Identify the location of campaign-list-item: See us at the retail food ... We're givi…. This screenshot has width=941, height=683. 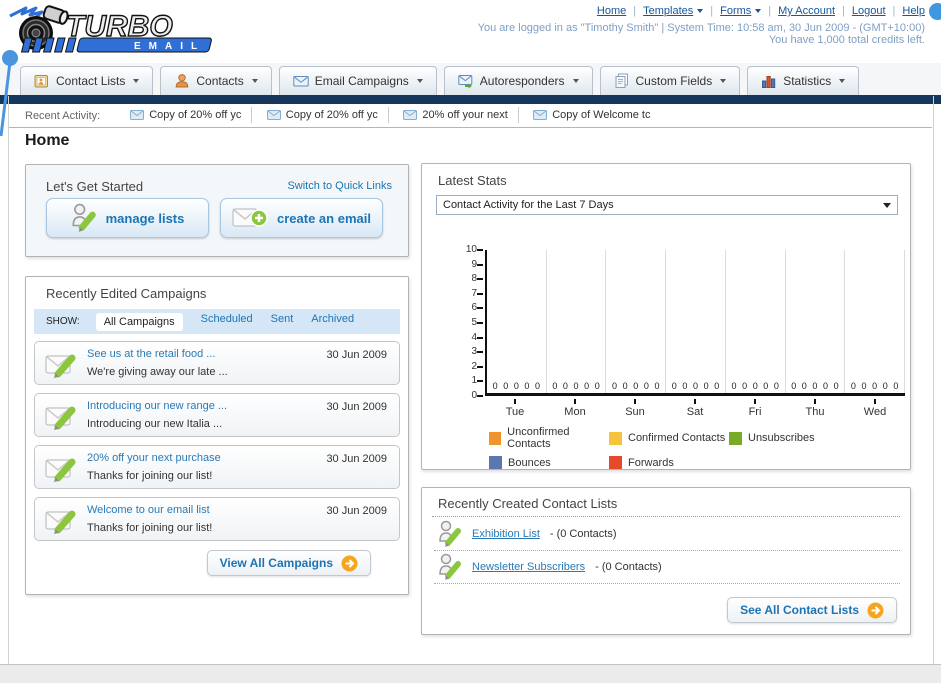
(217, 363).